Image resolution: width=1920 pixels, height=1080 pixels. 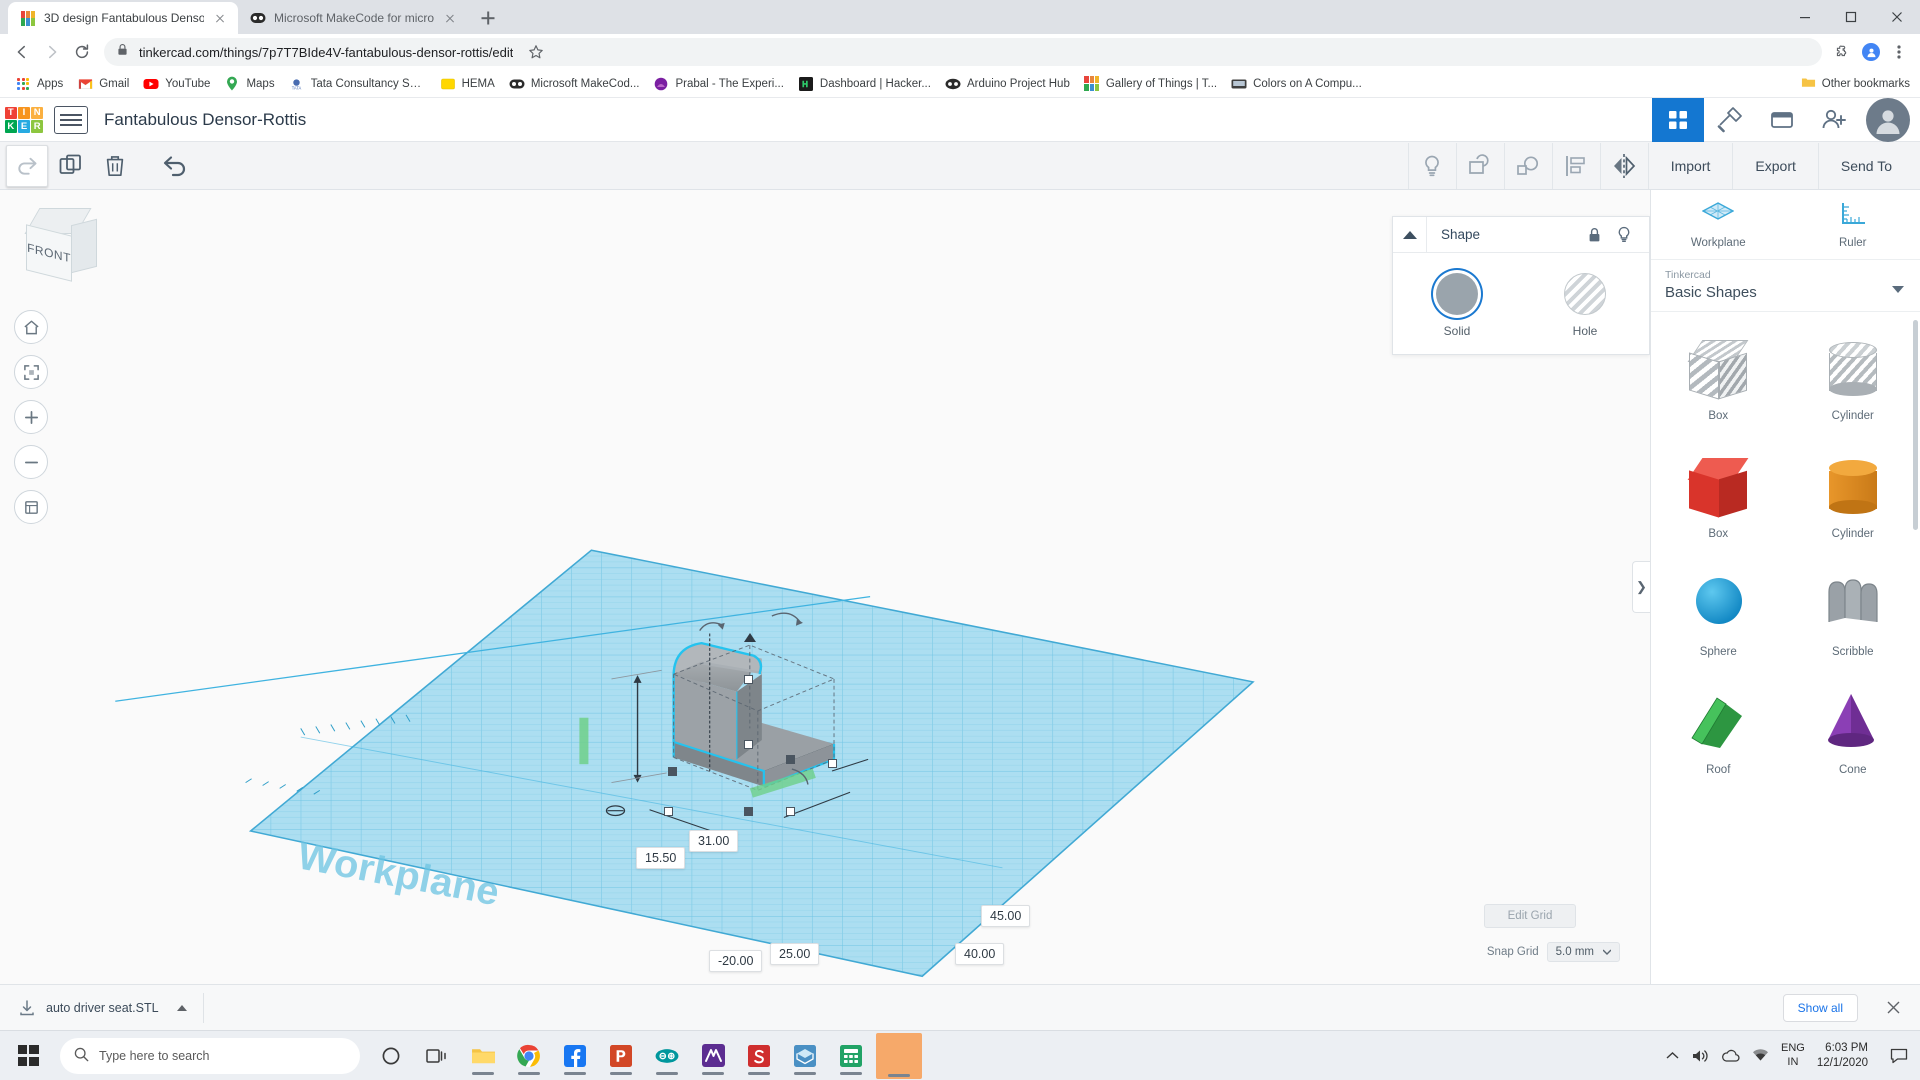 I want to click on s-app-icon, so click(x=759, y=1056).